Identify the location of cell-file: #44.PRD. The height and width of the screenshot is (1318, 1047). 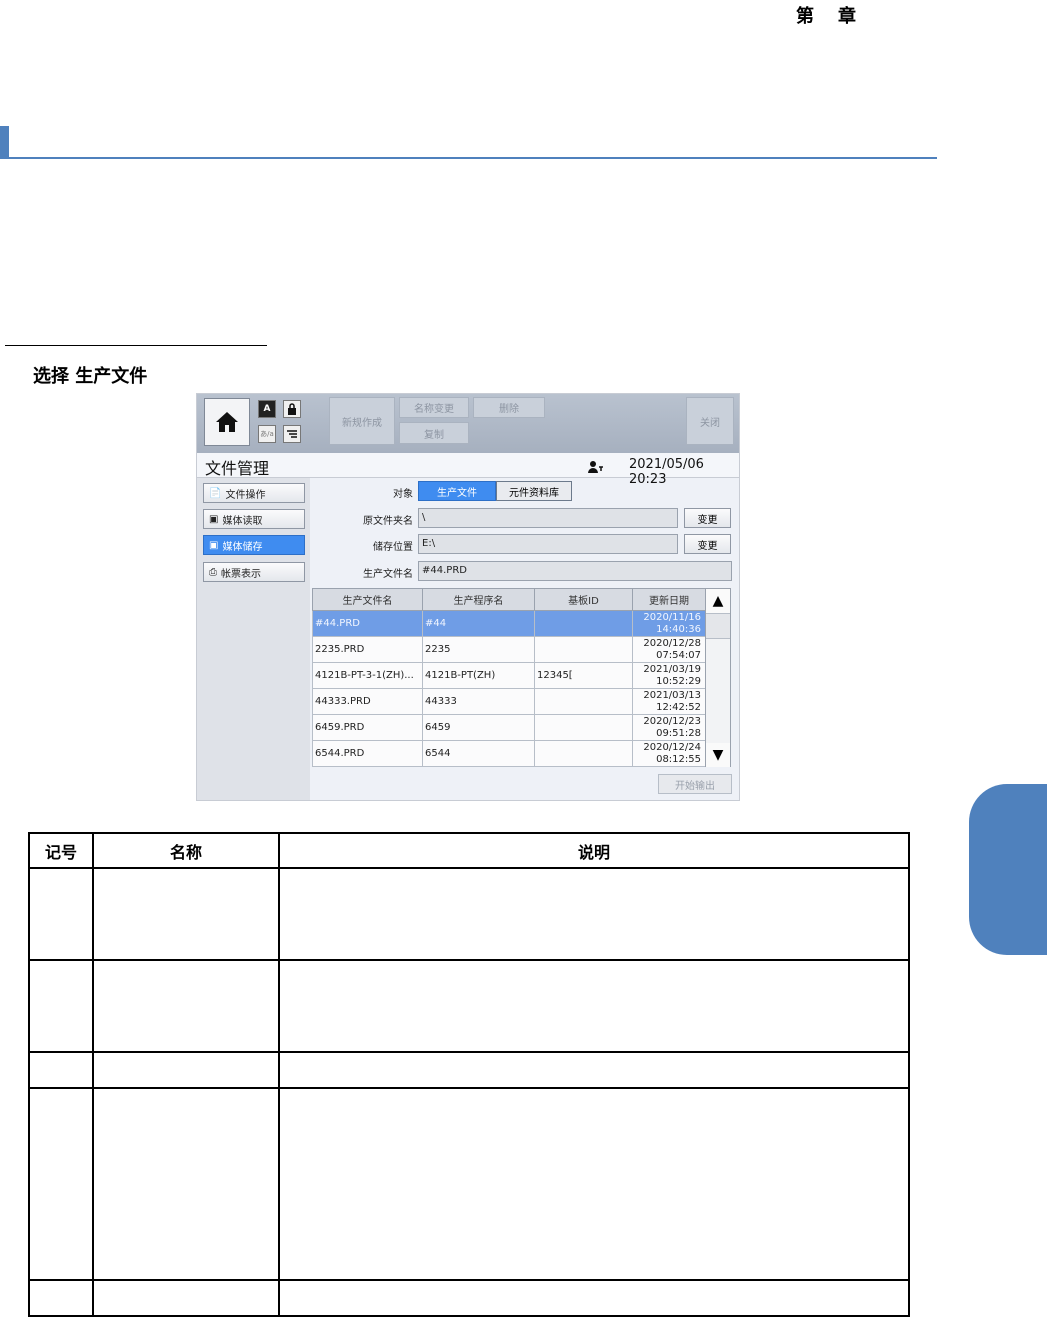
(367, 623).